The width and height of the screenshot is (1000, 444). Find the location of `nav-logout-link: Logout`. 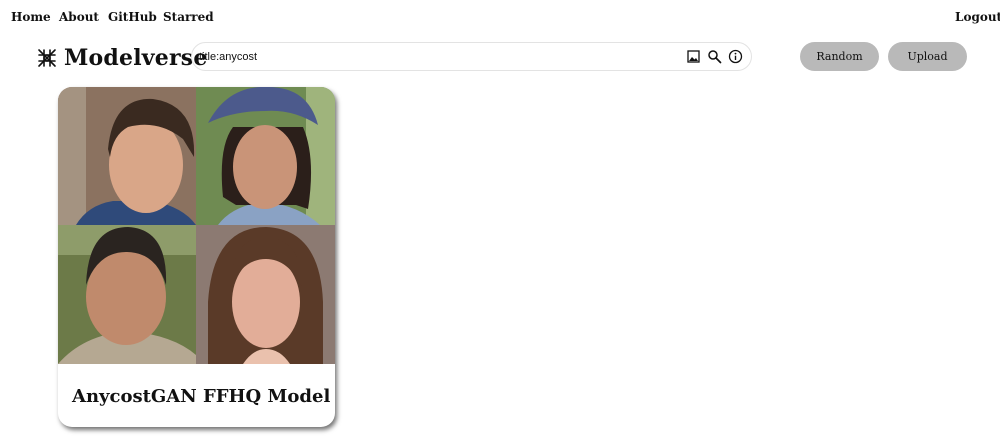

nav-logout-link: Logout is located at coordinates (977, 17).